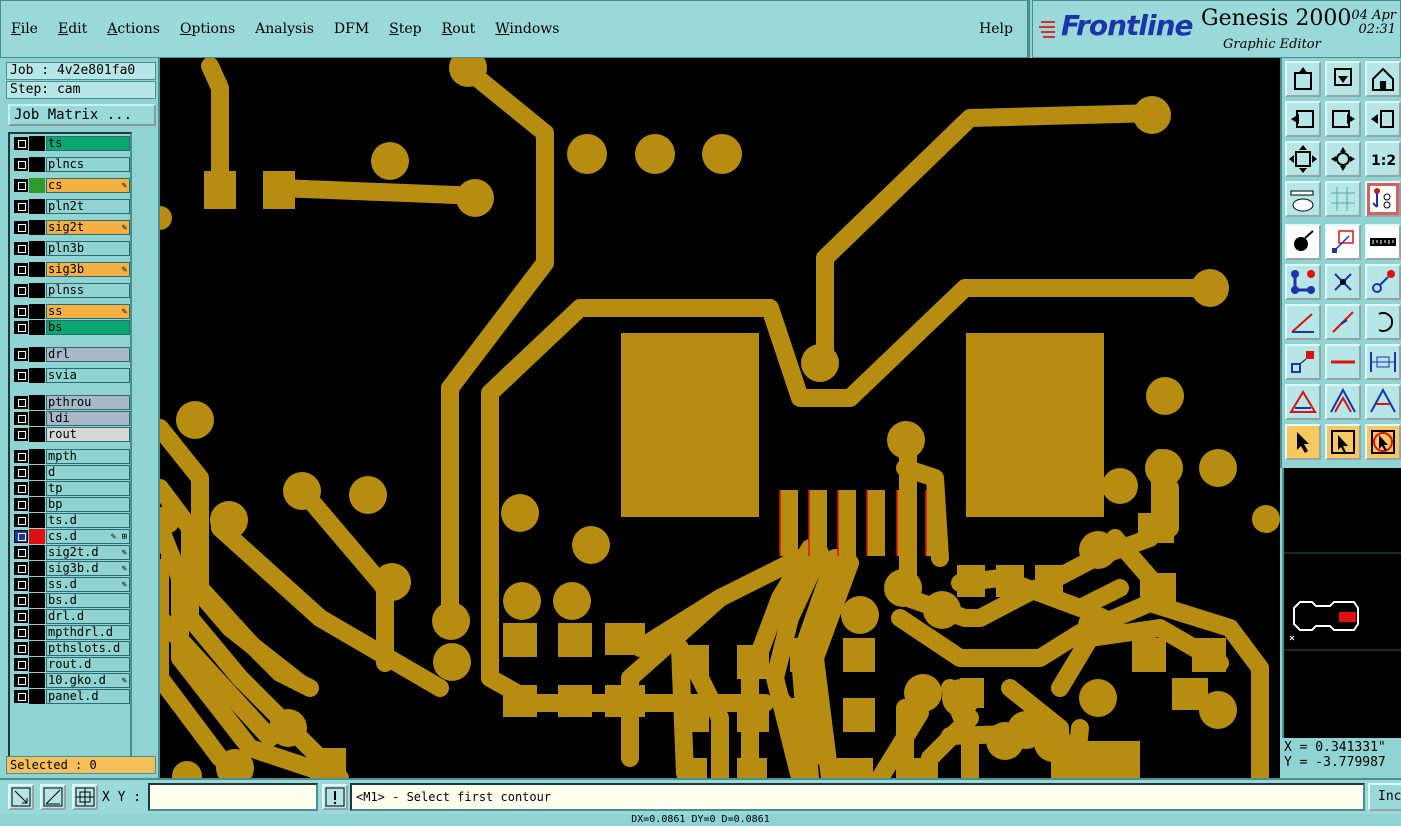 The height and width of the screenshot is (826, 1401). What do you see at coordinates (71, 568) in the screenshot?
I see `layer-row-sig3b-d: sig3b.d ✎` at bounding box center [71, 568].